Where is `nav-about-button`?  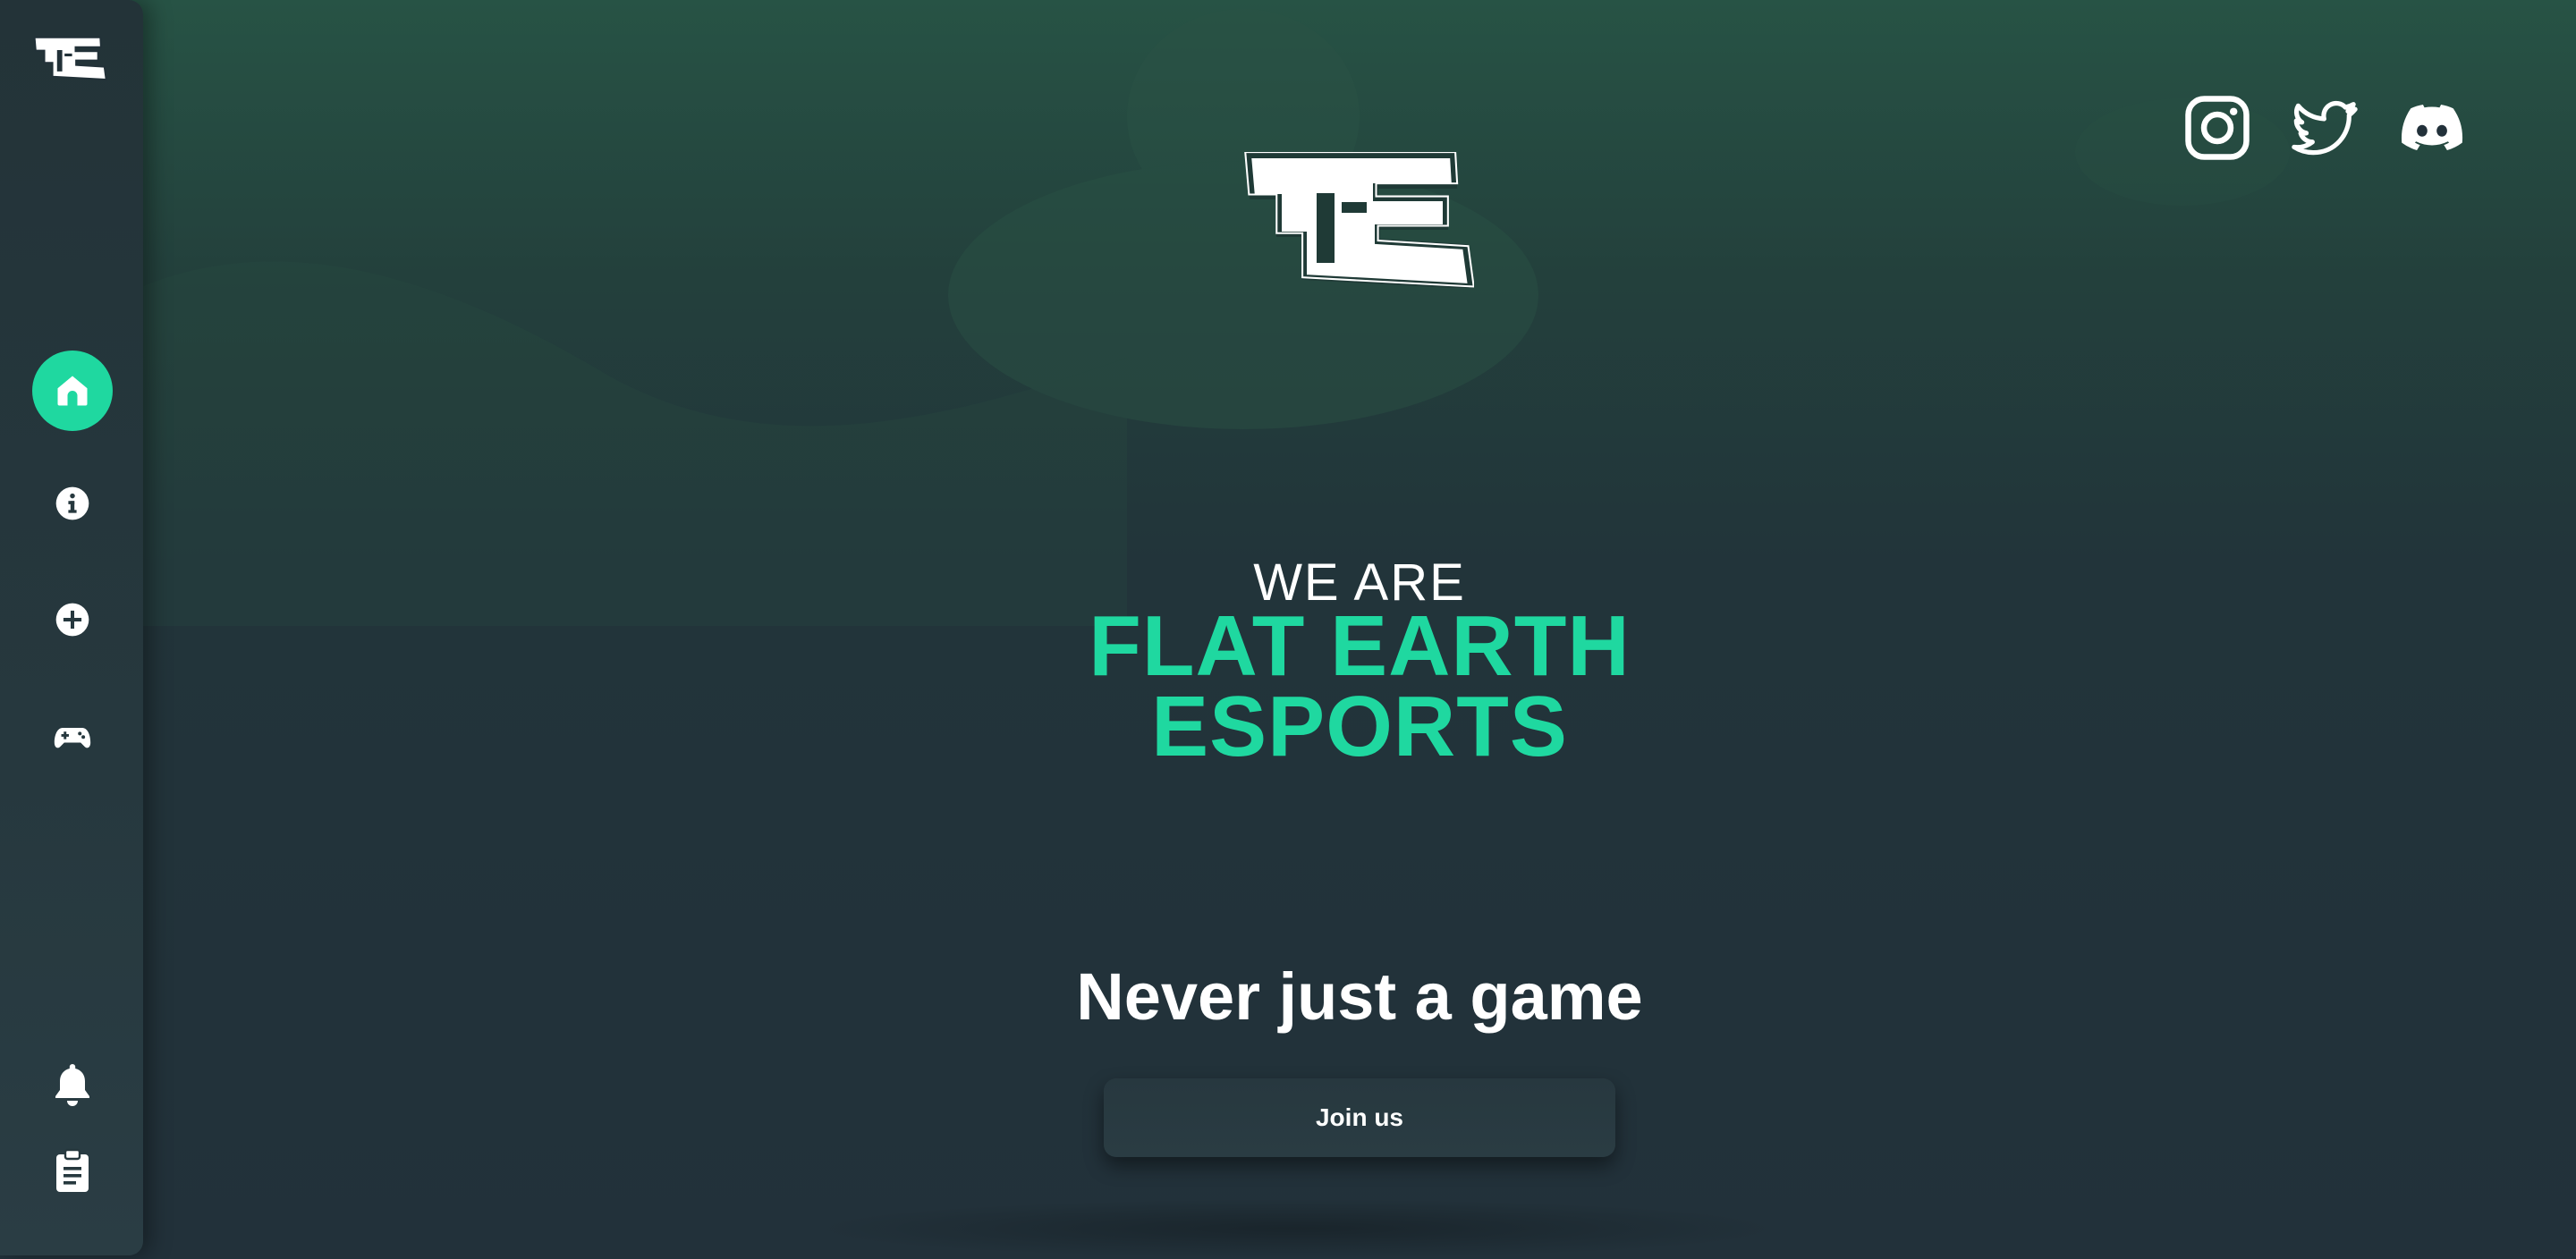
nav-about-button is located at coordinates (72, 503).